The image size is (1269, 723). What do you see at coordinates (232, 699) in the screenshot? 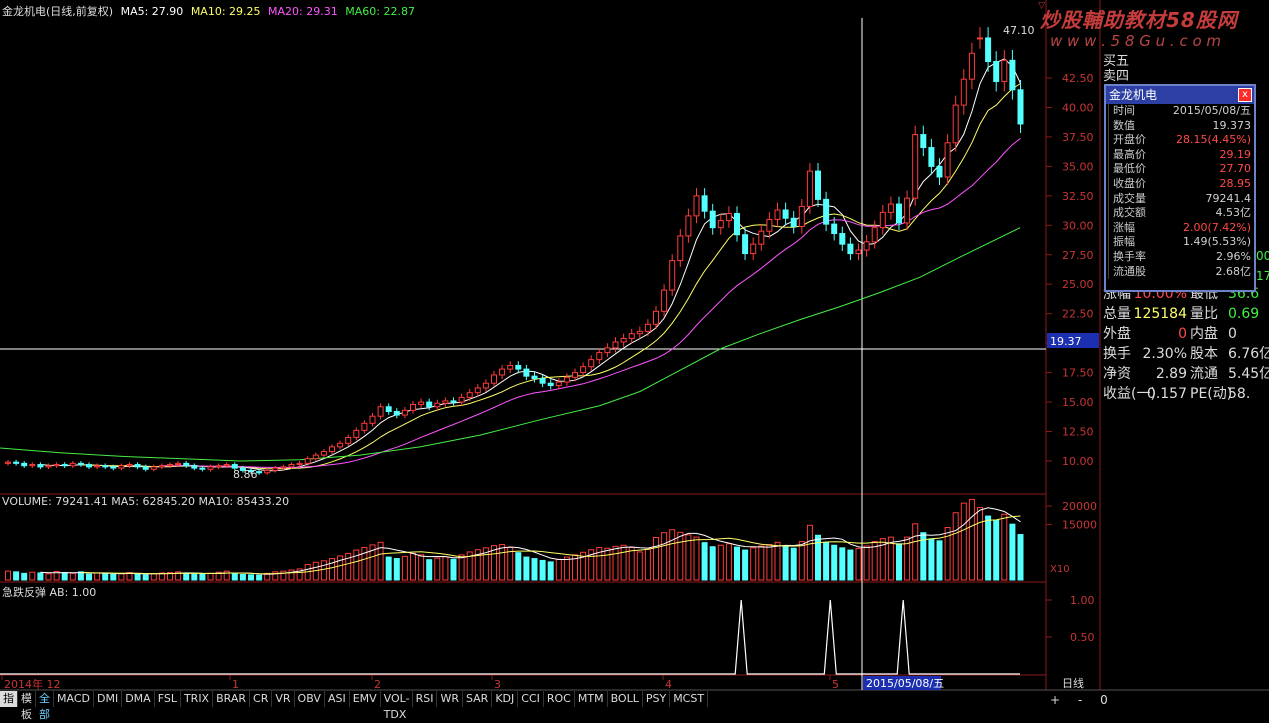
I see `tab-brar: BRAR` at bounding box center [232, 699].